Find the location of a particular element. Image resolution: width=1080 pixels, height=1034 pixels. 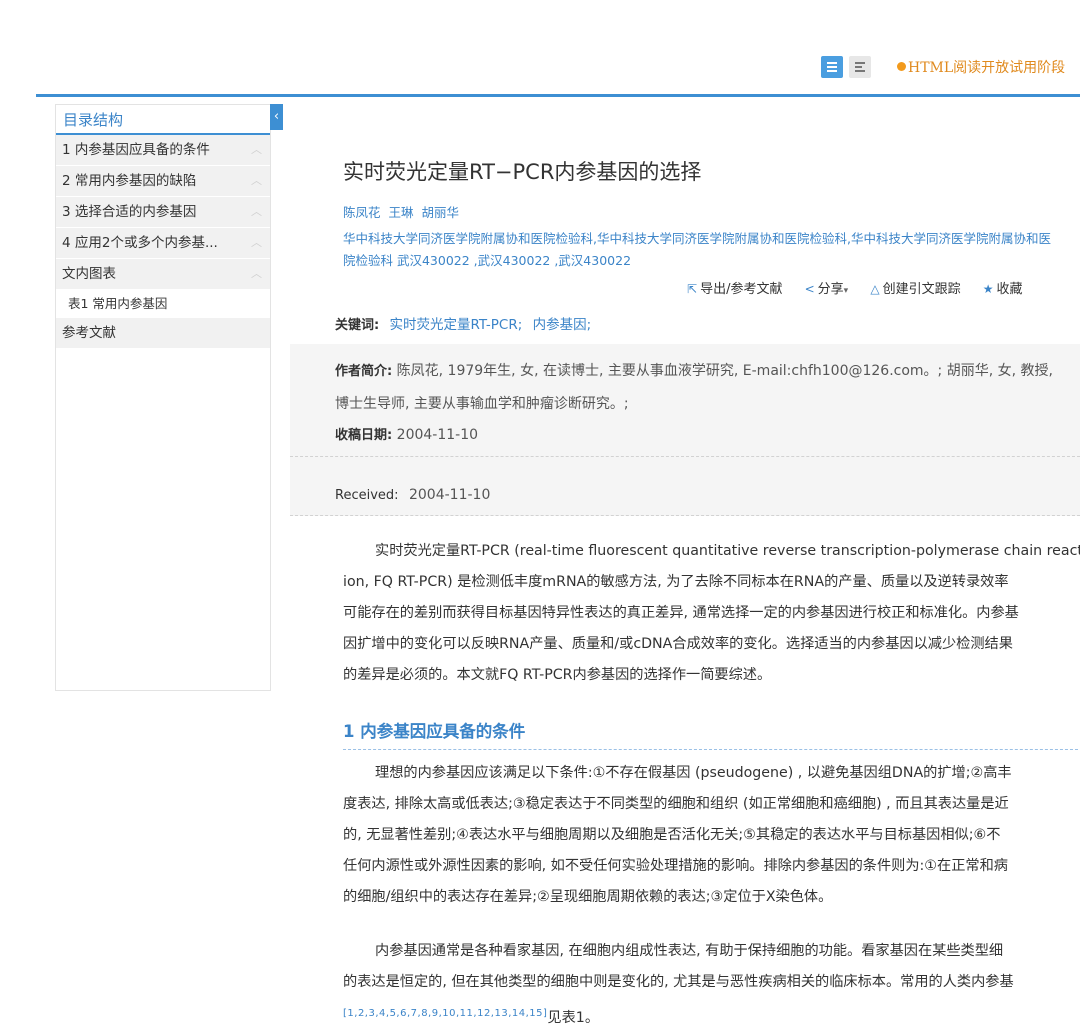

affiliation-line: 院检验科 武汉430022 ,武汉430022 ,武汉430022 is located at coordinates (487, 260).